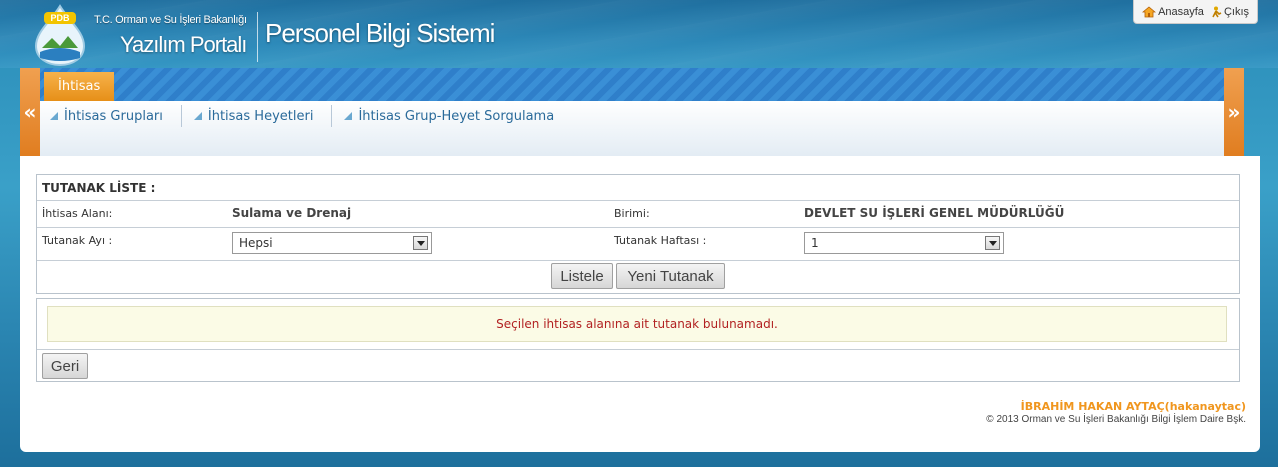 This screenshot has height=467, width=1278. What do you see at coordinates (934, 213) in the screenshot?
I see `birim-value: DEVLET SU İŞLERİ GENEL MÜDÜRLÜĞÜ` at bounding box center [934, 213].